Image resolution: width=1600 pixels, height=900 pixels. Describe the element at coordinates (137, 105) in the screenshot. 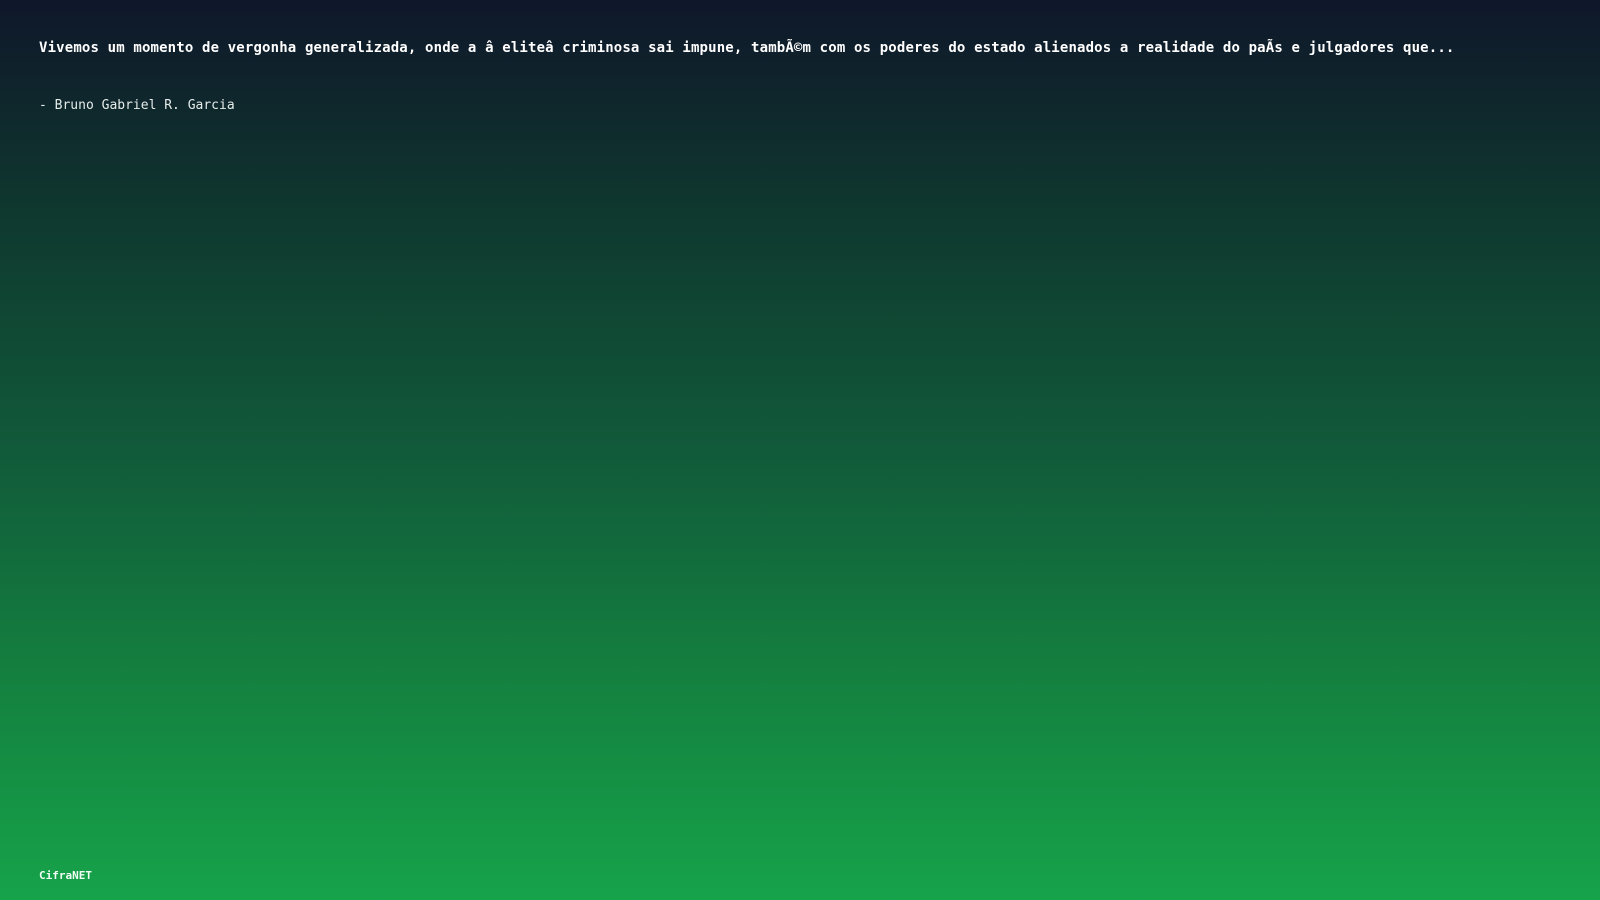

I see `quote-author: - Bruno Gabriel R. Garcia` at that location.